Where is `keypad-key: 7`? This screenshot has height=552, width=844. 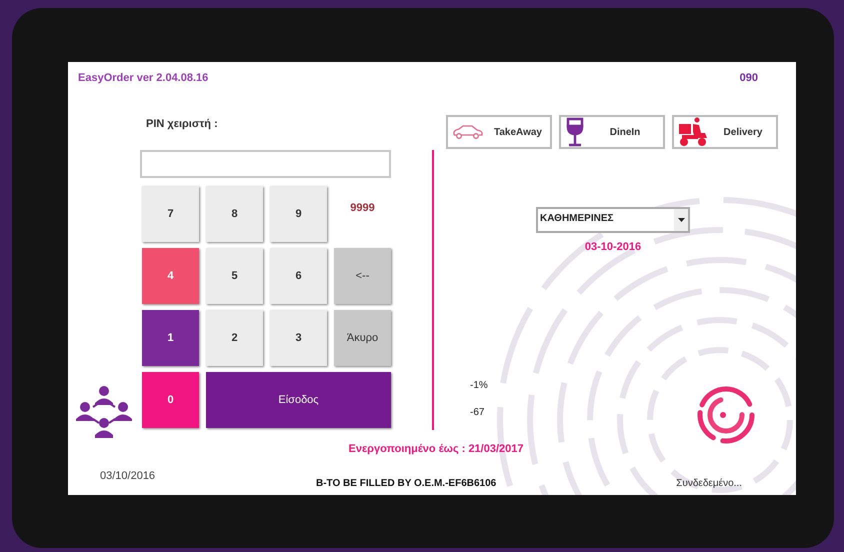 keypad-key: 7 is located at coordinates (170, 214).